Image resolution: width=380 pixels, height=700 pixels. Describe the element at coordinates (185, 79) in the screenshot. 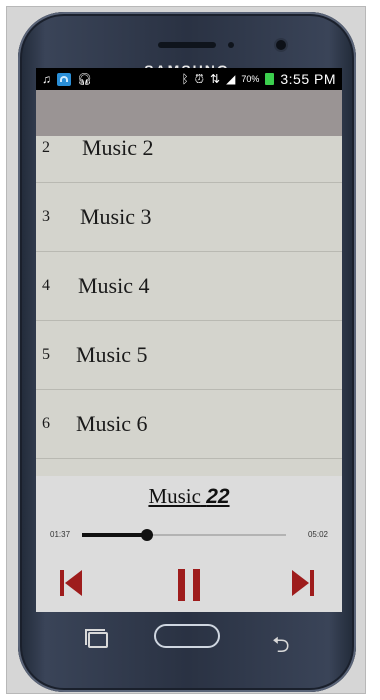

I see `bluetooth-icon: ᛒ` at that location.